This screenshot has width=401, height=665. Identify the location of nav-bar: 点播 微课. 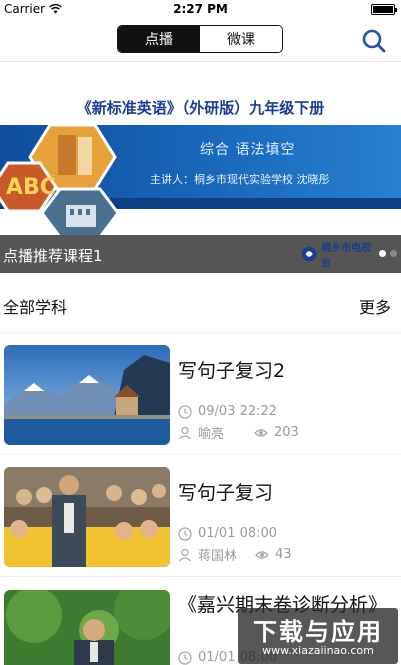
(200, 40).